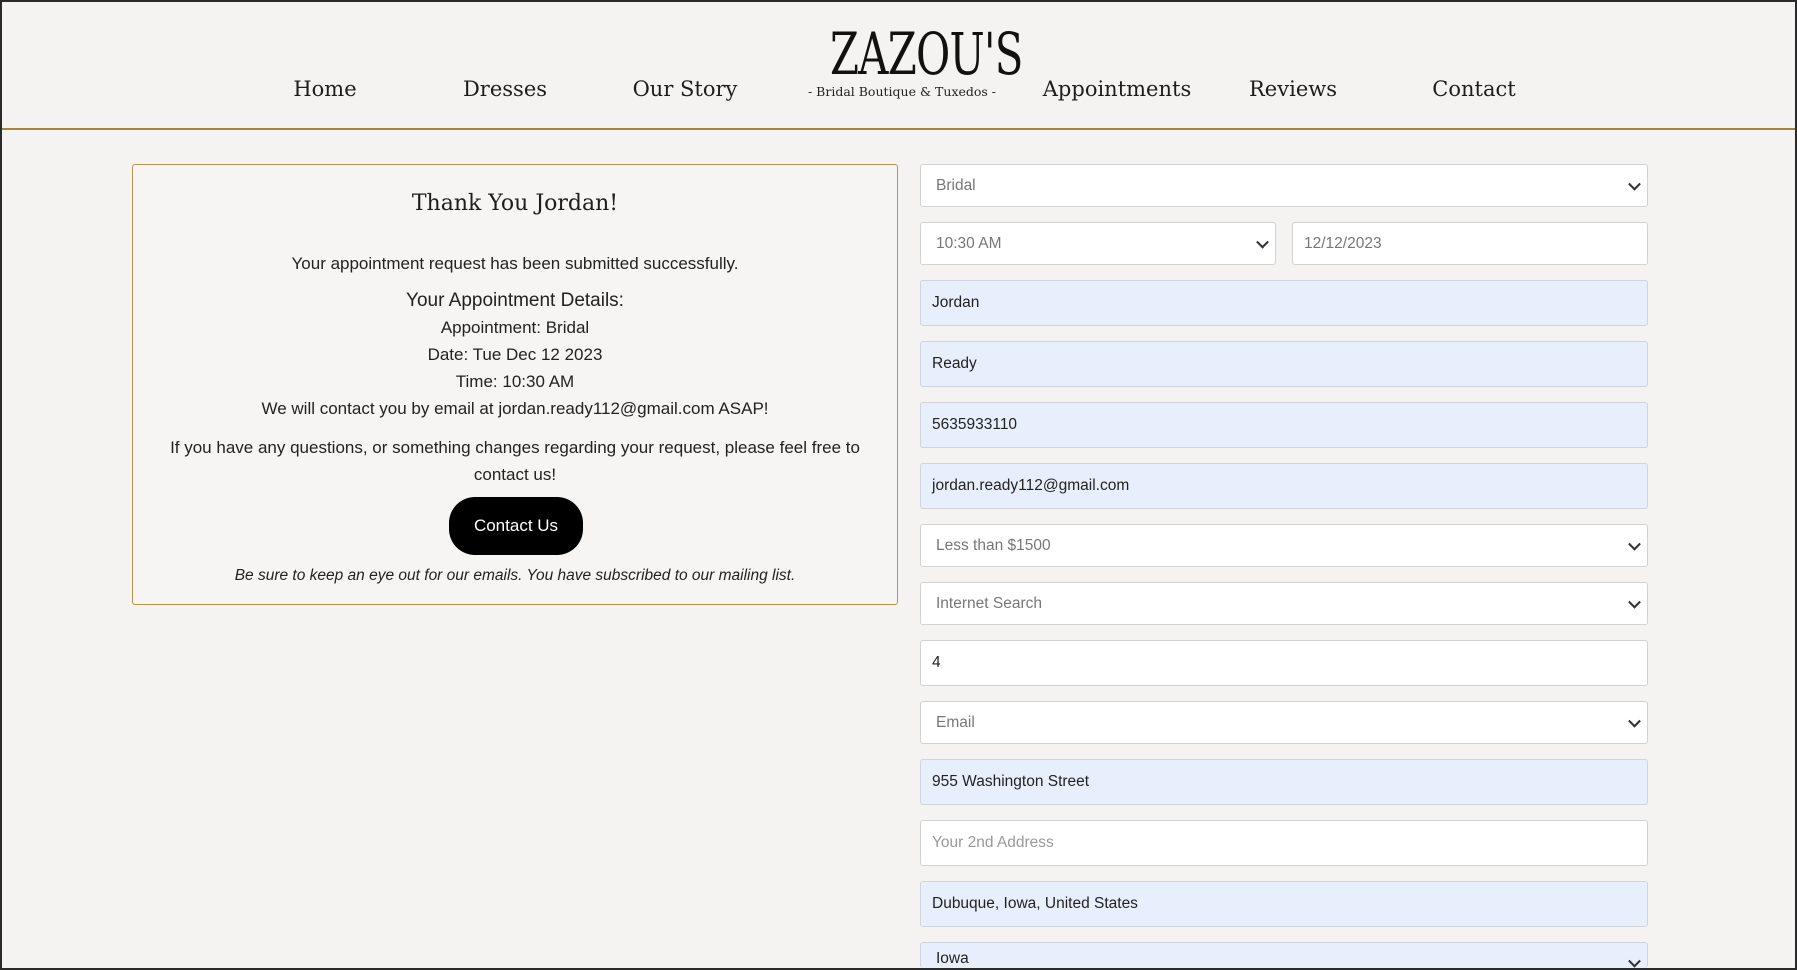  I want to click on appointment-type-value: Bridal, so click(956, 185).